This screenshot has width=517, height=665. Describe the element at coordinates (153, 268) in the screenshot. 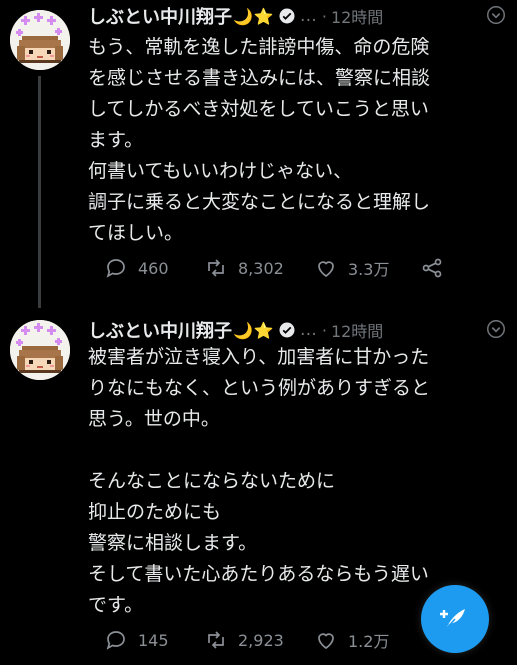

I see `reply-count: 460` at that location.